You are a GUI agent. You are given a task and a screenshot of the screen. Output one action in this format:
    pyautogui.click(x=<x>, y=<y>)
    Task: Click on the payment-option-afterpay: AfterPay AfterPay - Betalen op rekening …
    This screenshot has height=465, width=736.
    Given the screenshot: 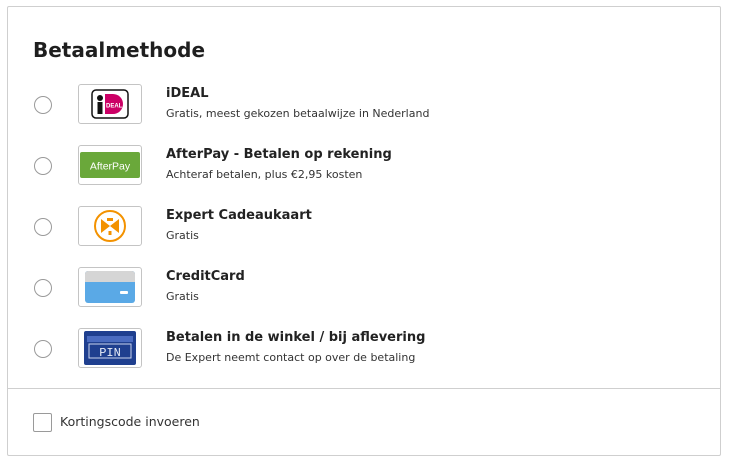 What is the action you would take?
    pyautogui.click(x=365, y=167)
    